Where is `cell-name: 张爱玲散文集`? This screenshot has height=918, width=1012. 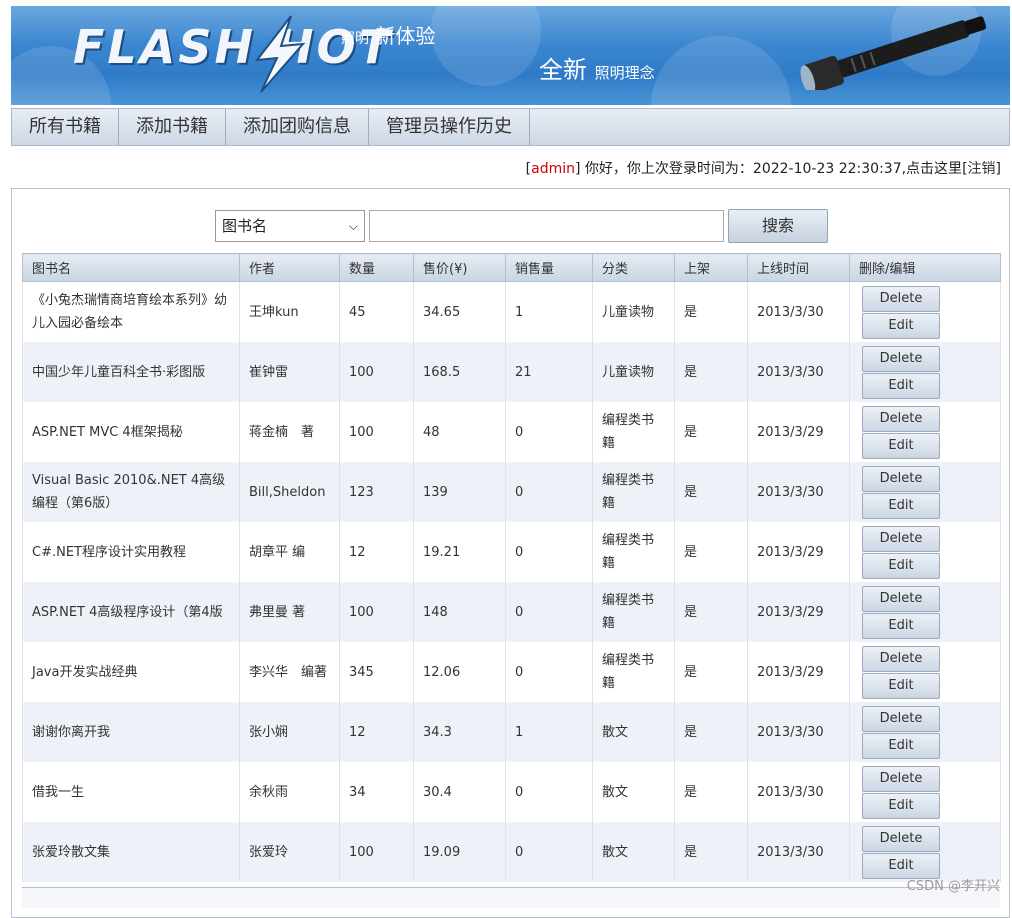
cell-name: 张爱玲散文集 is located at coordinates (131, 852).